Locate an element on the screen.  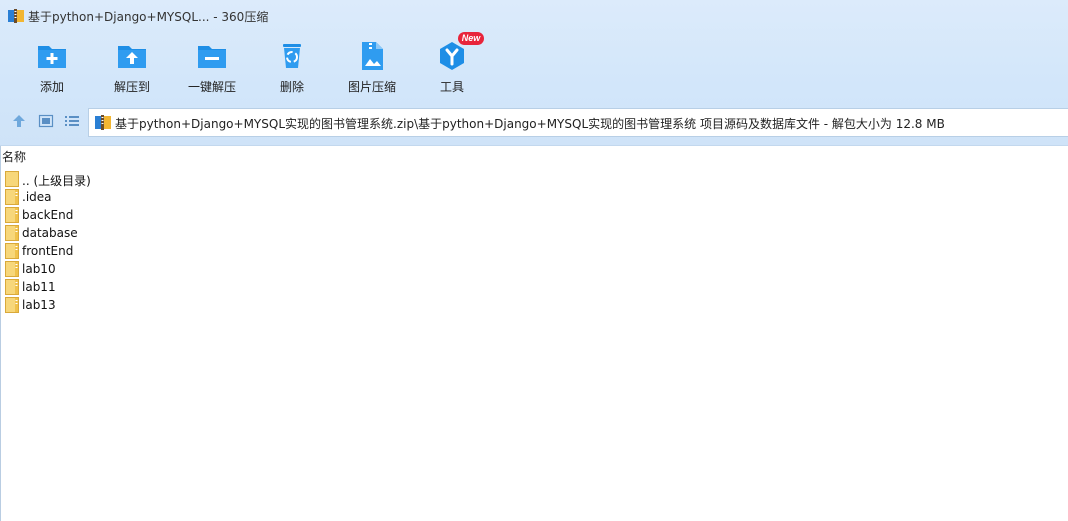
thumbnail-view-icon is located at coordinates (46, 121).